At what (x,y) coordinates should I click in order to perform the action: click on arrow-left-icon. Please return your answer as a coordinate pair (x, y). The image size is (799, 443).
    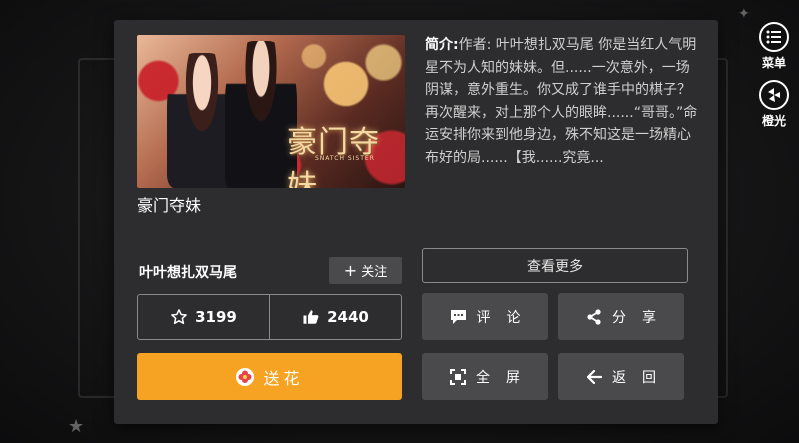
    Looking at the image, I should click on (594, 376).